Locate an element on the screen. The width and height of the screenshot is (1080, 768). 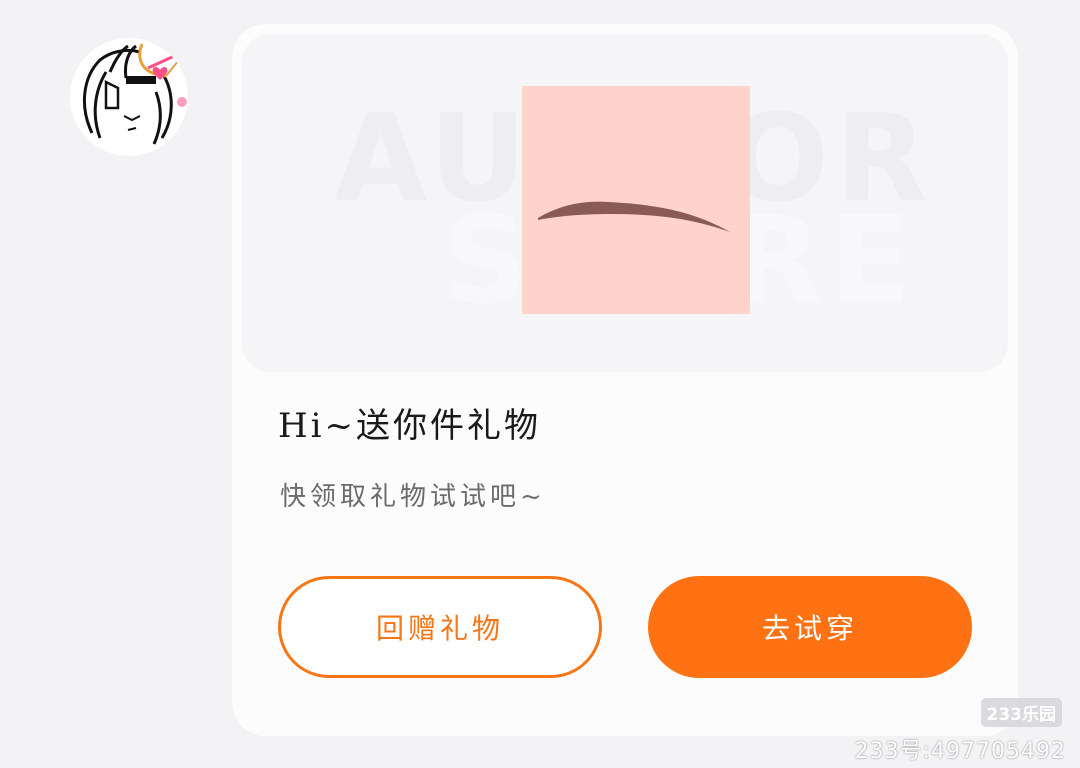
brand-watermark: 233乐园 is located at coordinates (1021, 712).